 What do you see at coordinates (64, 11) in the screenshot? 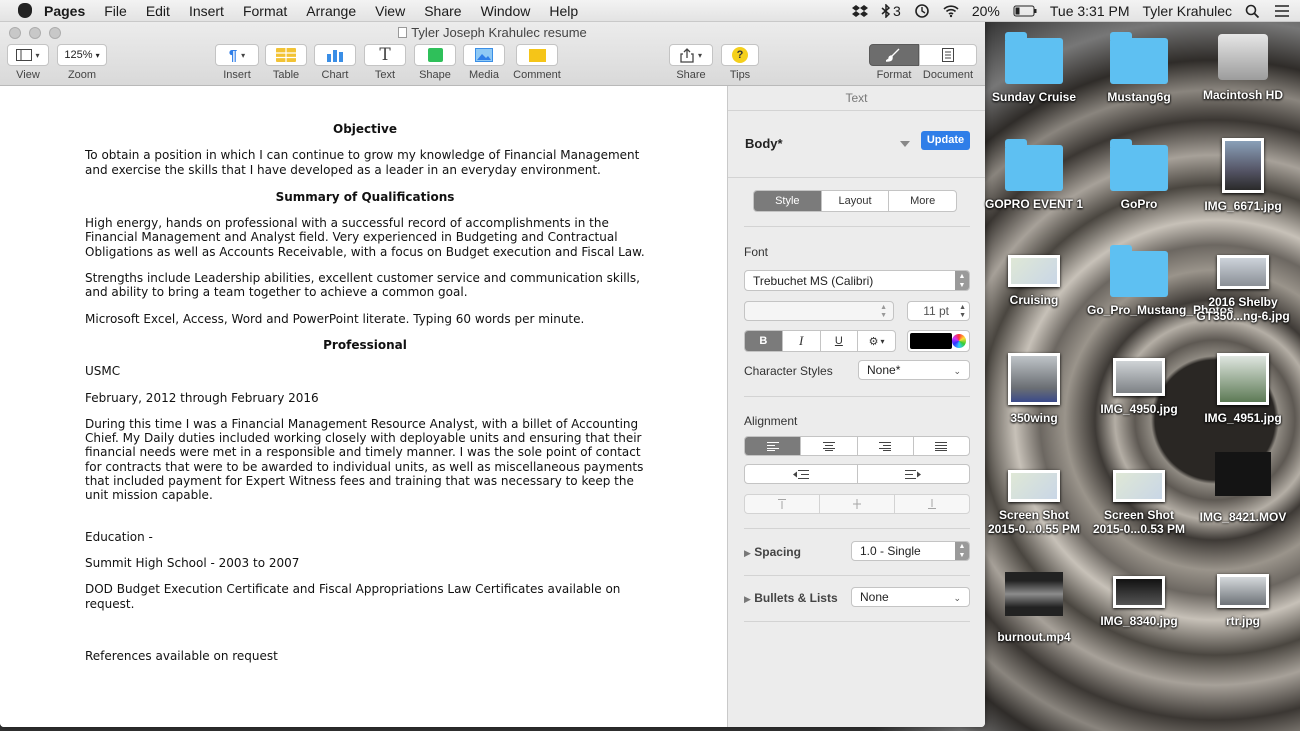
I see `menu-app: Pages` at bounding box center [64, 11].